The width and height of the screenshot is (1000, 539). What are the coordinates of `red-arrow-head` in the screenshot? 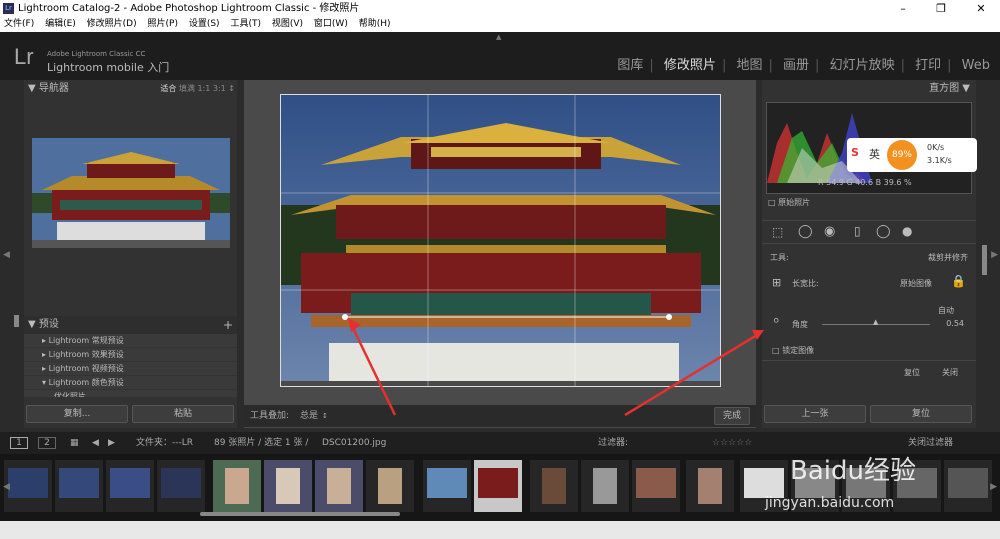 It's located at (758, 335).